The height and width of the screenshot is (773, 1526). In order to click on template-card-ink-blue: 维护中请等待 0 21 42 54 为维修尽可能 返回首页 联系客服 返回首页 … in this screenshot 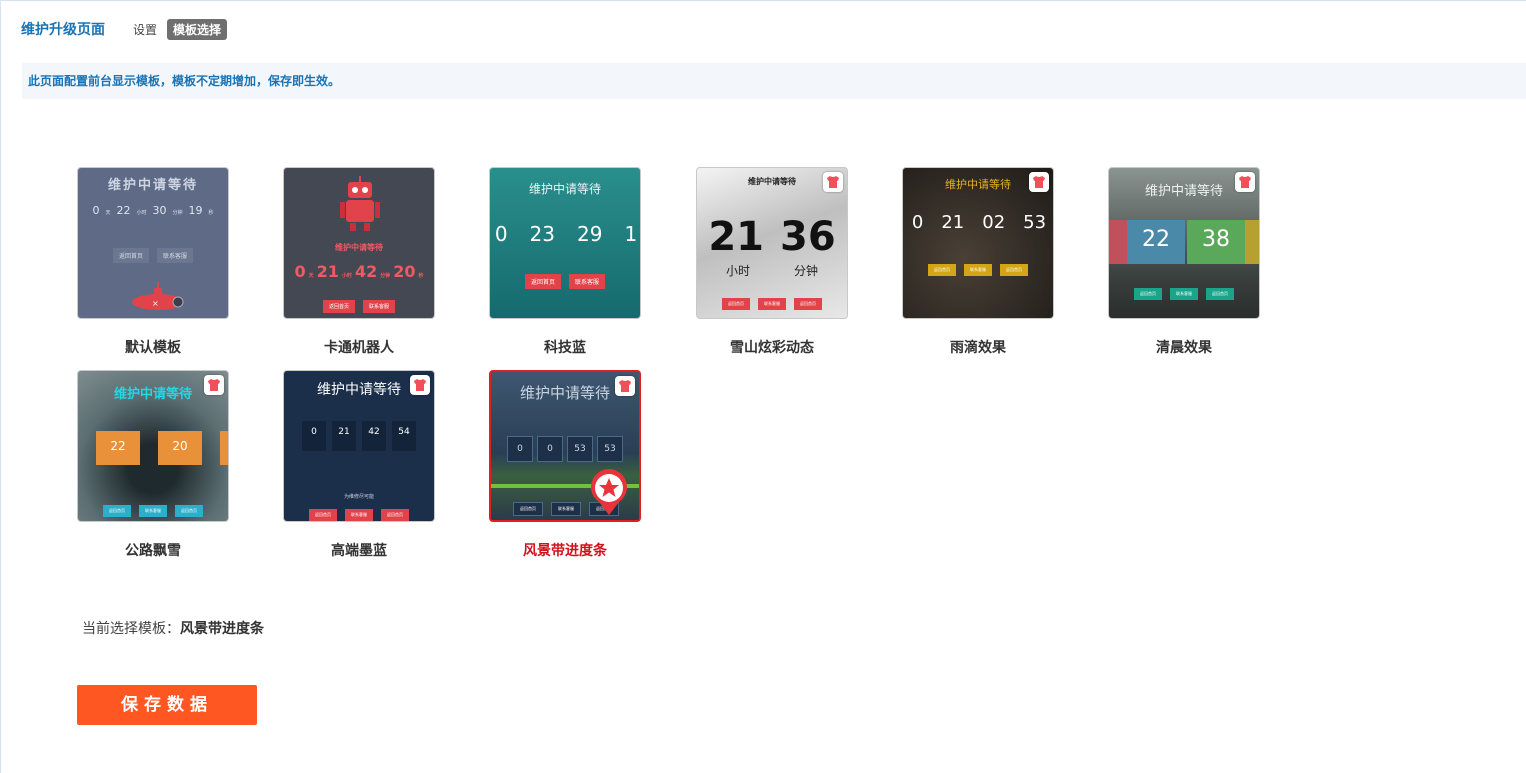, I will do `click(359, 464)`.